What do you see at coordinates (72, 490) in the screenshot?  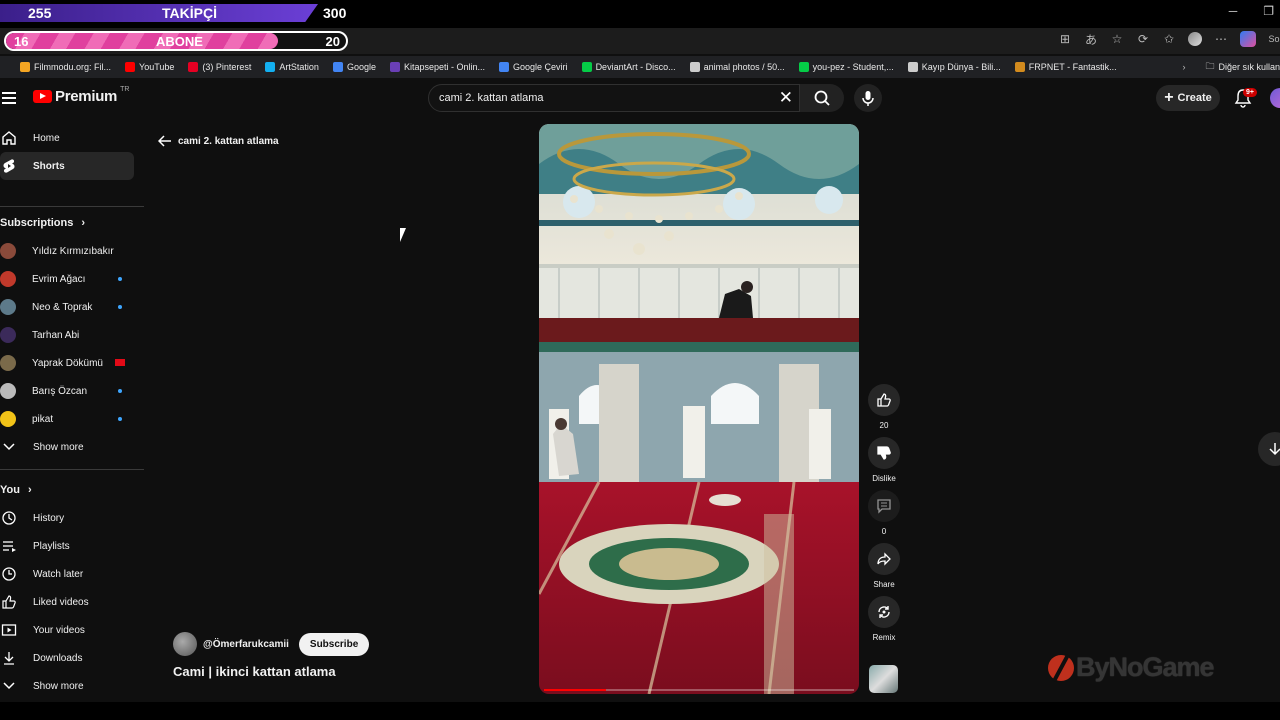 I see `you-heading: You ›` at bounding box center [72, 490].